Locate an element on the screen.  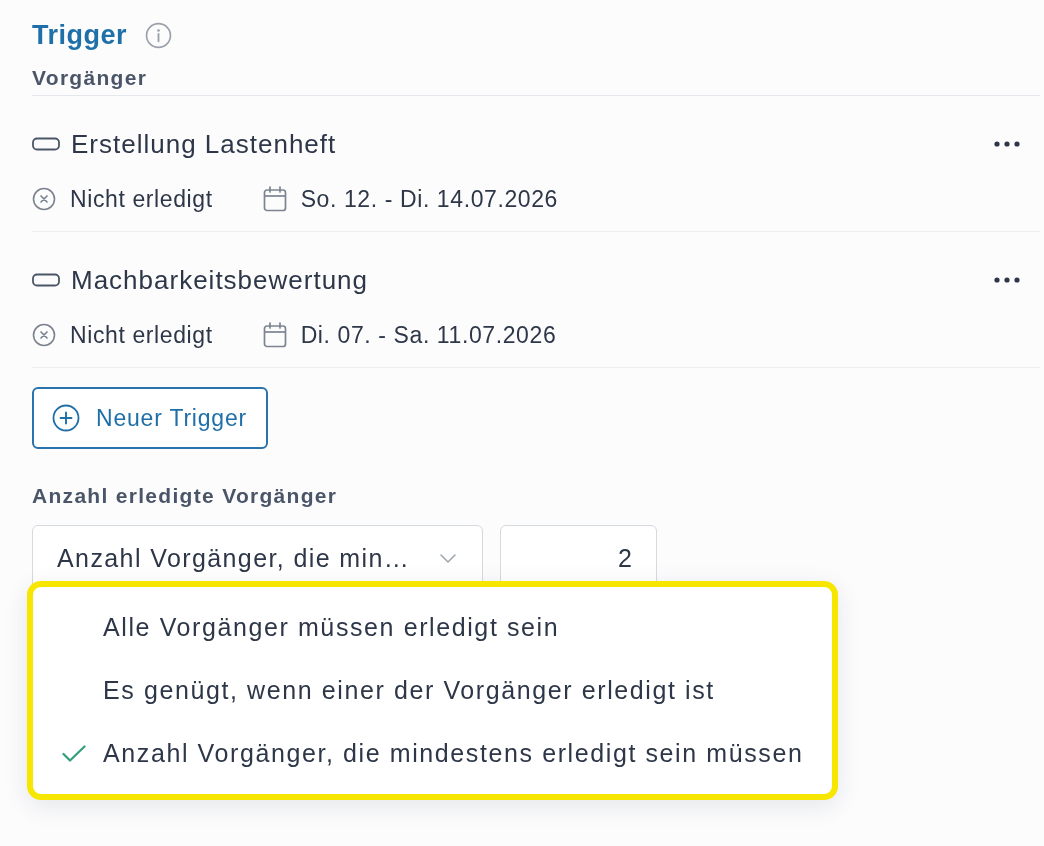
dropdown-option: Anzahl Vorgänger, die mindestens erledigt sein müssen is located at coordinates (432, 753).